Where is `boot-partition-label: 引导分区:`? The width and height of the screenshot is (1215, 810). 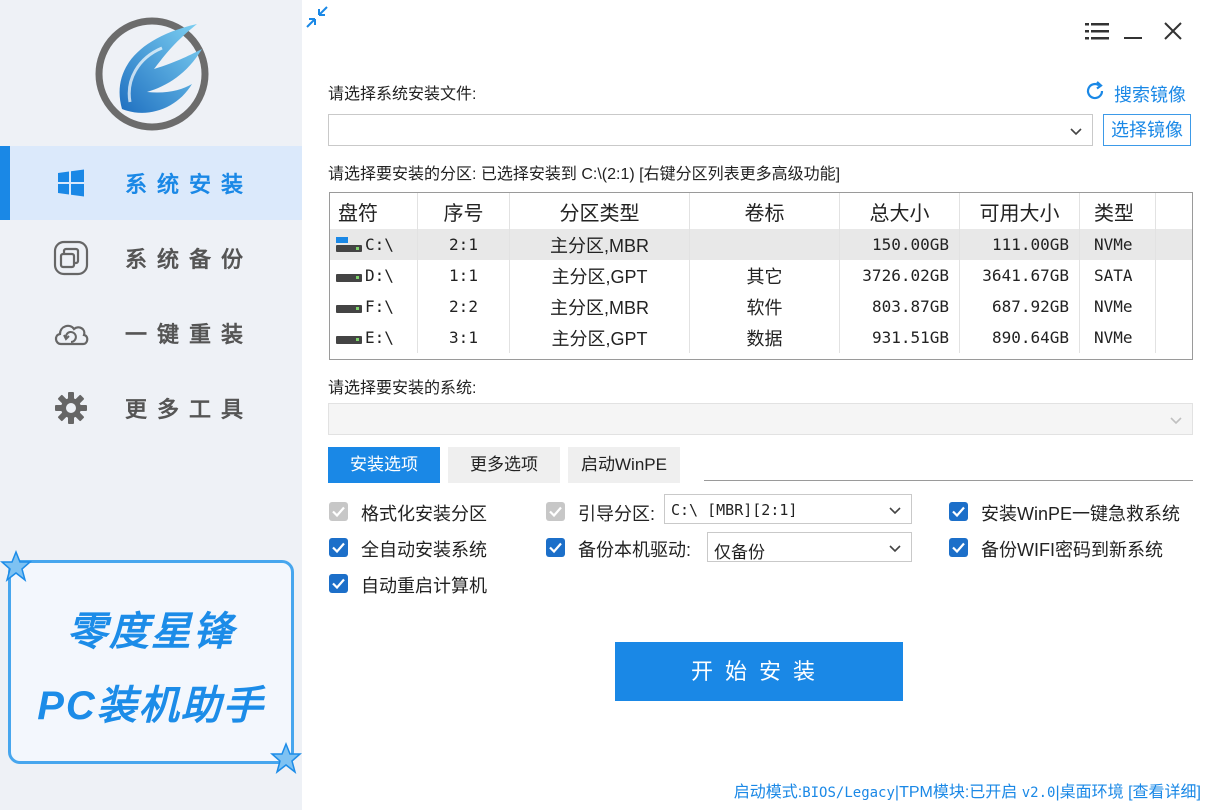
boot-partition-label: 引导分区: is located at coordinates (617, 514).